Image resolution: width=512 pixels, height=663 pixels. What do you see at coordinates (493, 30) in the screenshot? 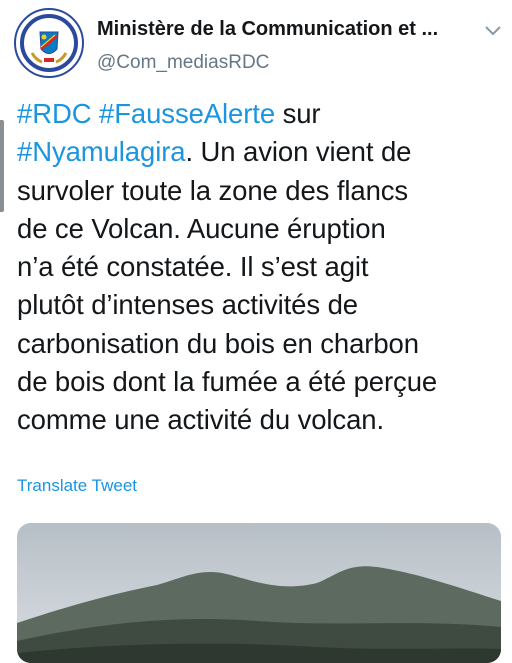
I see `chevron-down-icon` at bounding box center [493, 30].